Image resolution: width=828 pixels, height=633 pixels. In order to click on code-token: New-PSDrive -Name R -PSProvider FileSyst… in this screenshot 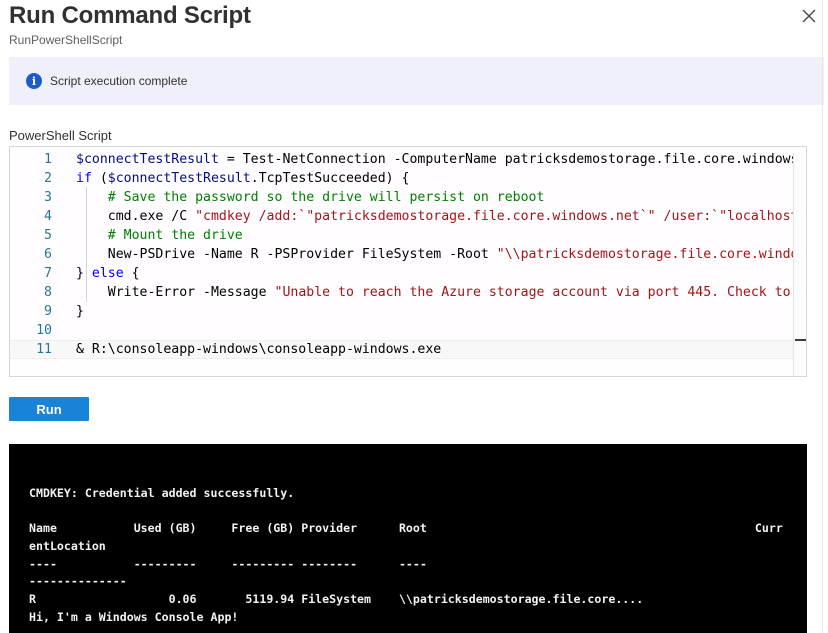, I will do `click(286, 254)`.